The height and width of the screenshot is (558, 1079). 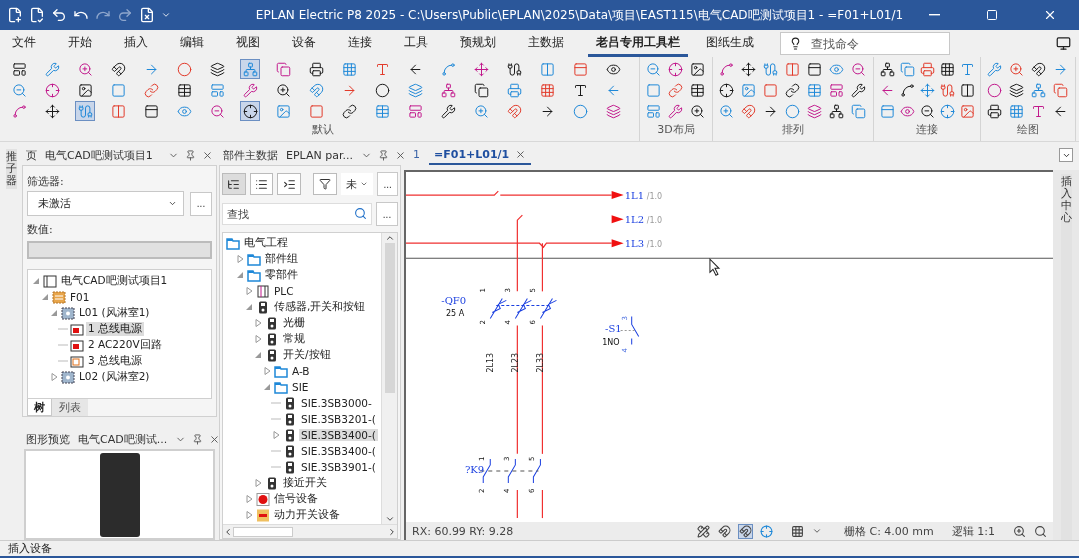 What do you see at coordinates (491, 362) in the screenshot?
I see `wire-label: 2L13` at bounding box center [491, 362].